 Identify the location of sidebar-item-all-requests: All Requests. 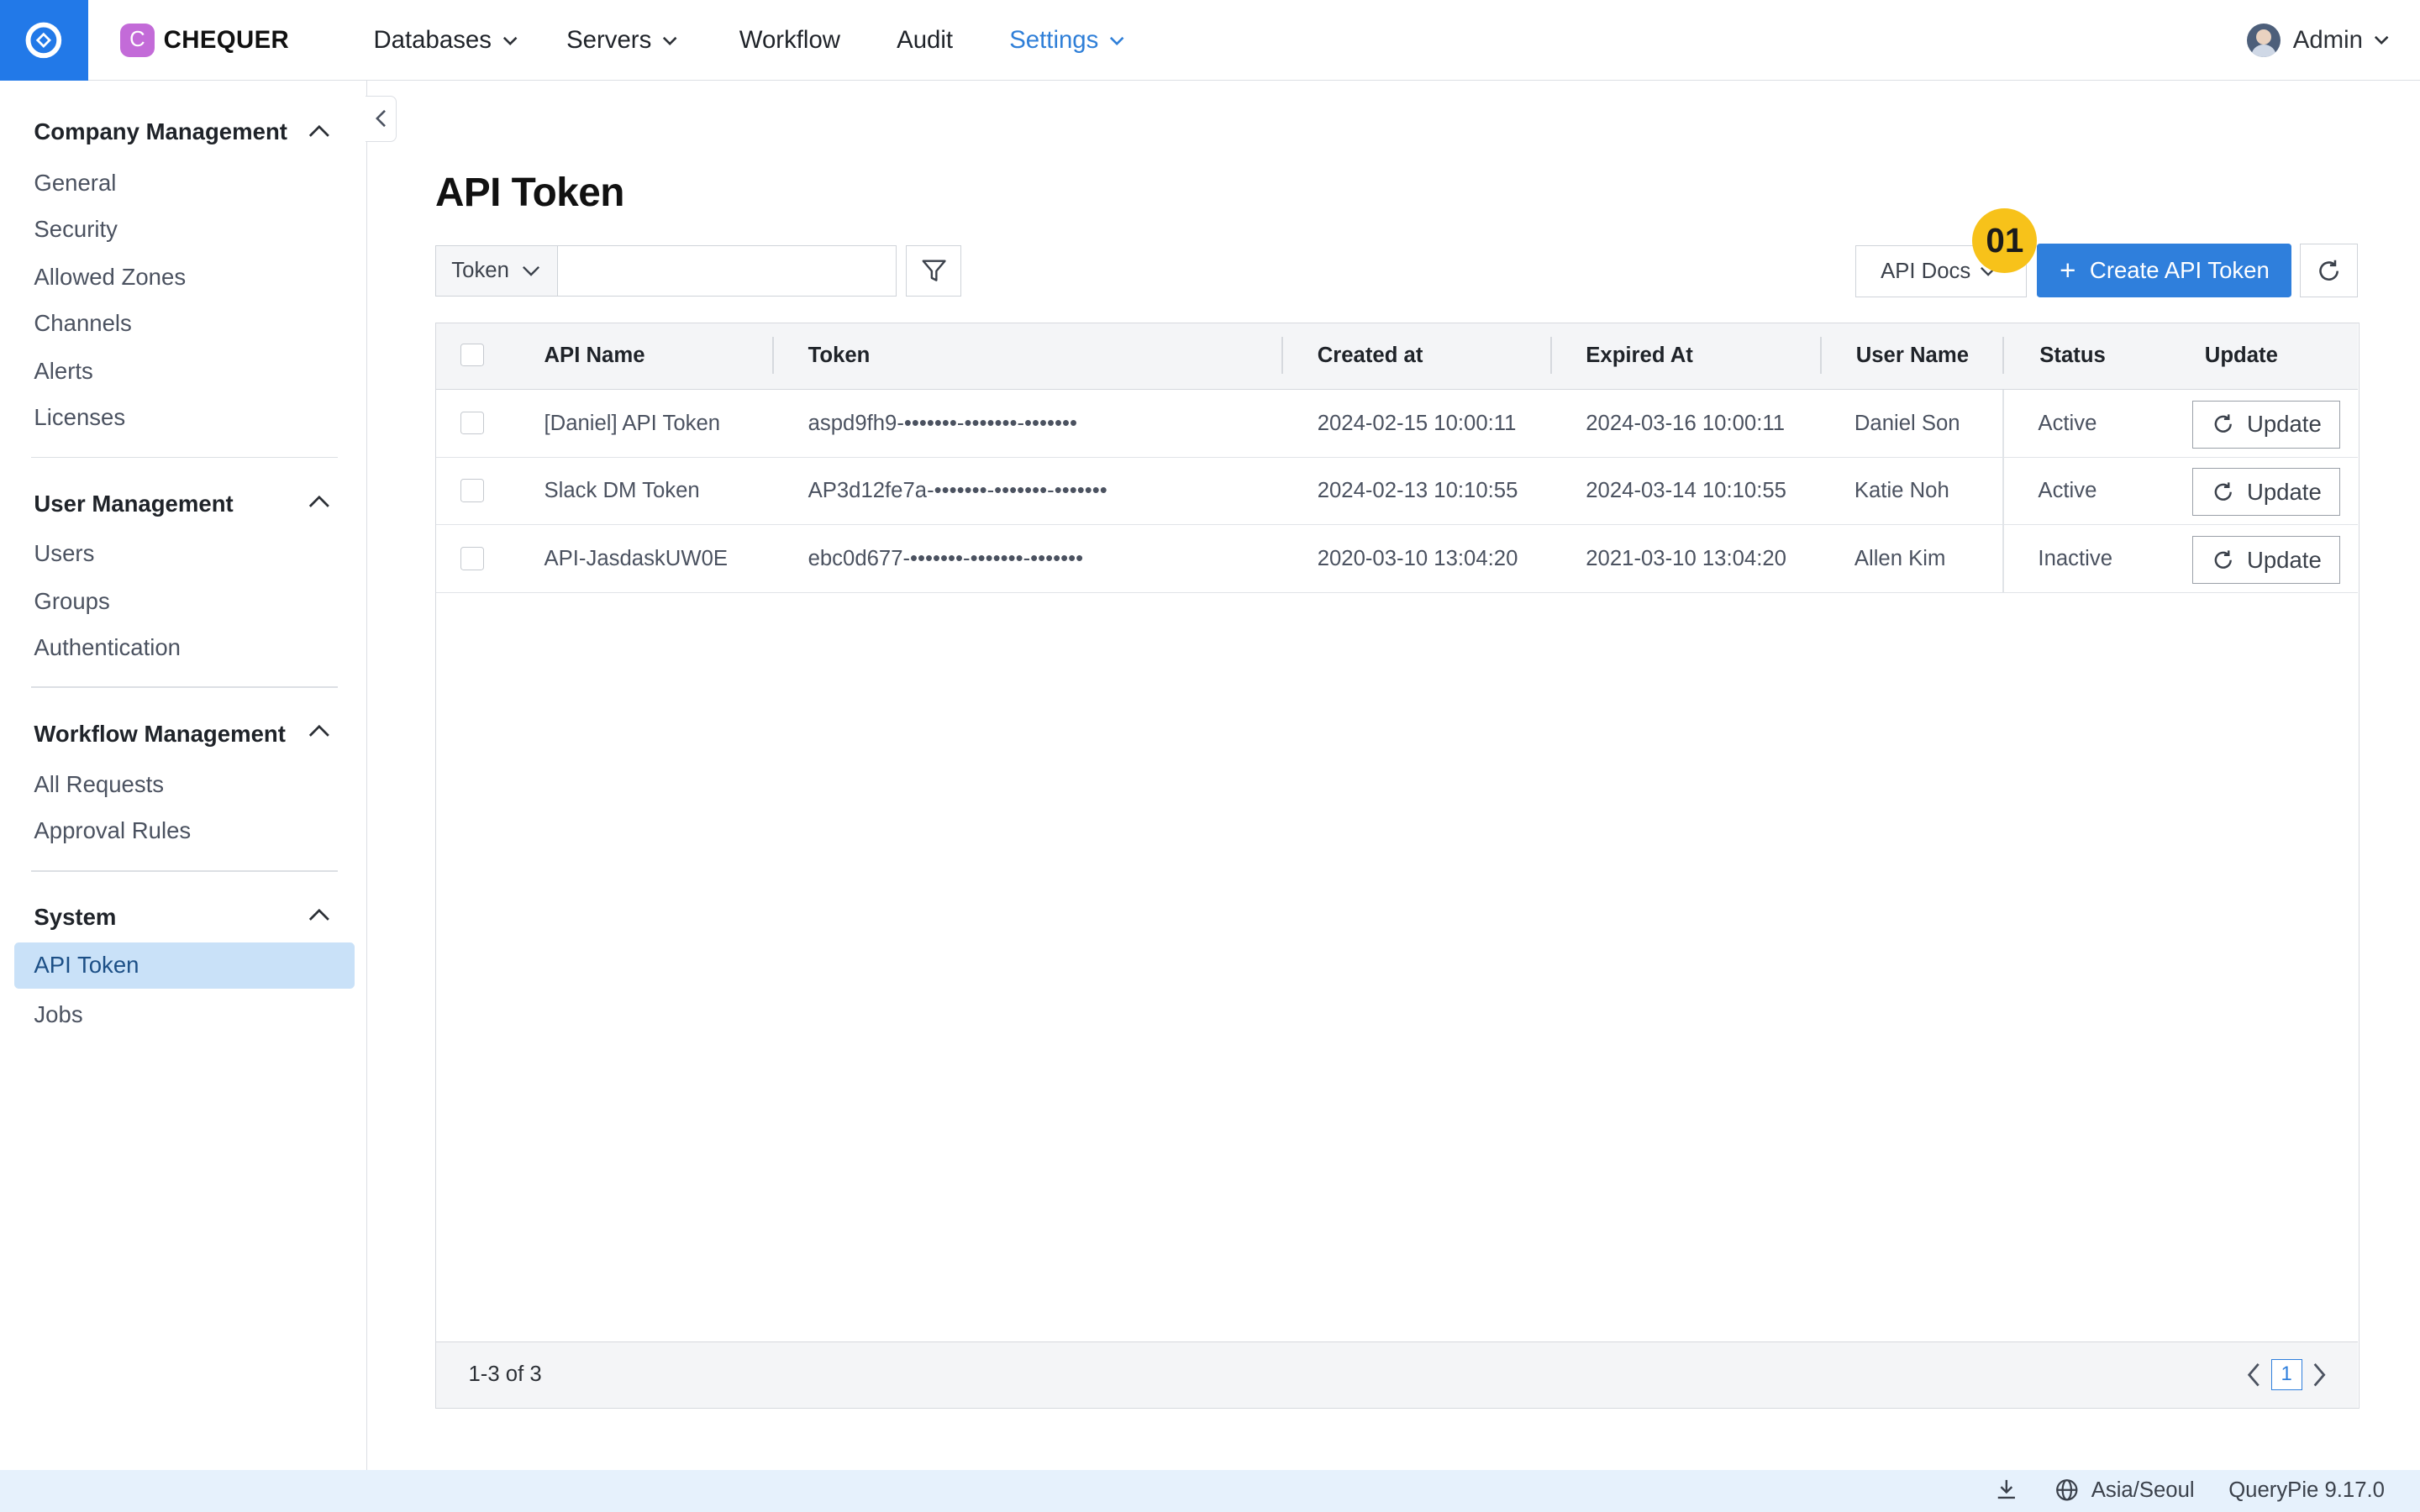
(99, 784).